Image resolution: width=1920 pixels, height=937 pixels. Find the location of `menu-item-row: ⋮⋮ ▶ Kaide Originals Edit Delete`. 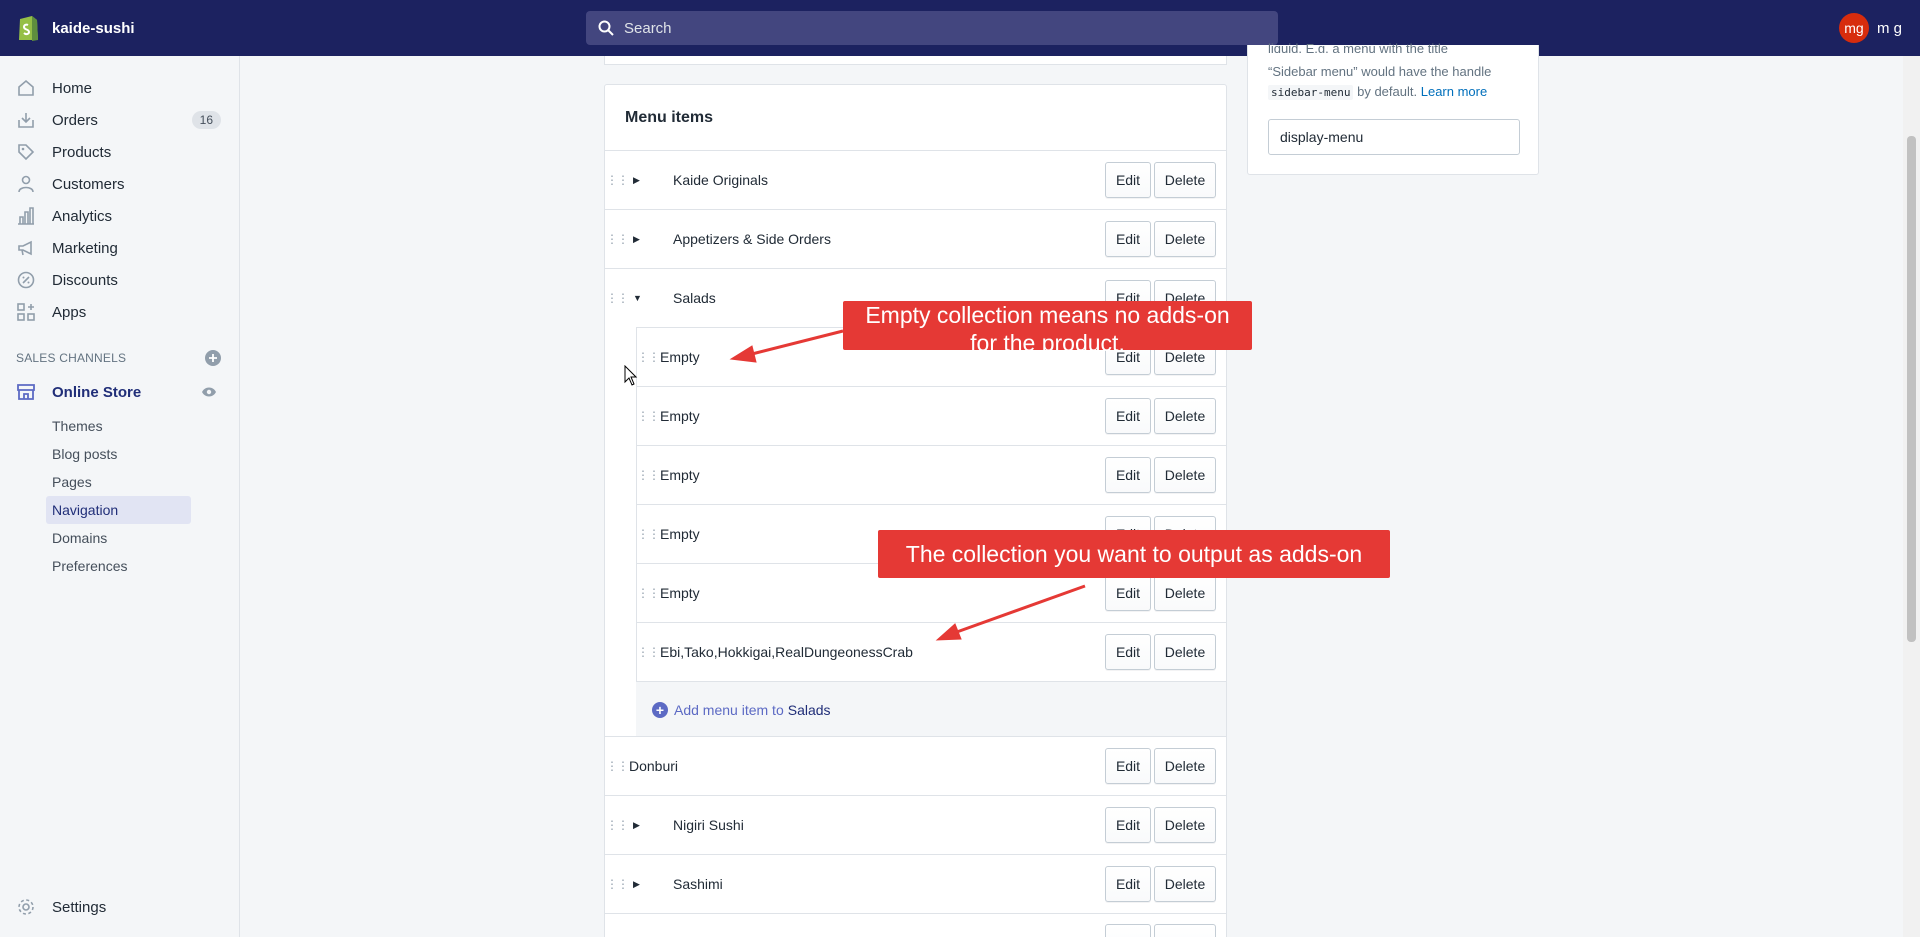

menu-item-row: ⋮⋮ ▶ Kaide Originals Edit Delete is located at coordinates (915, 179).